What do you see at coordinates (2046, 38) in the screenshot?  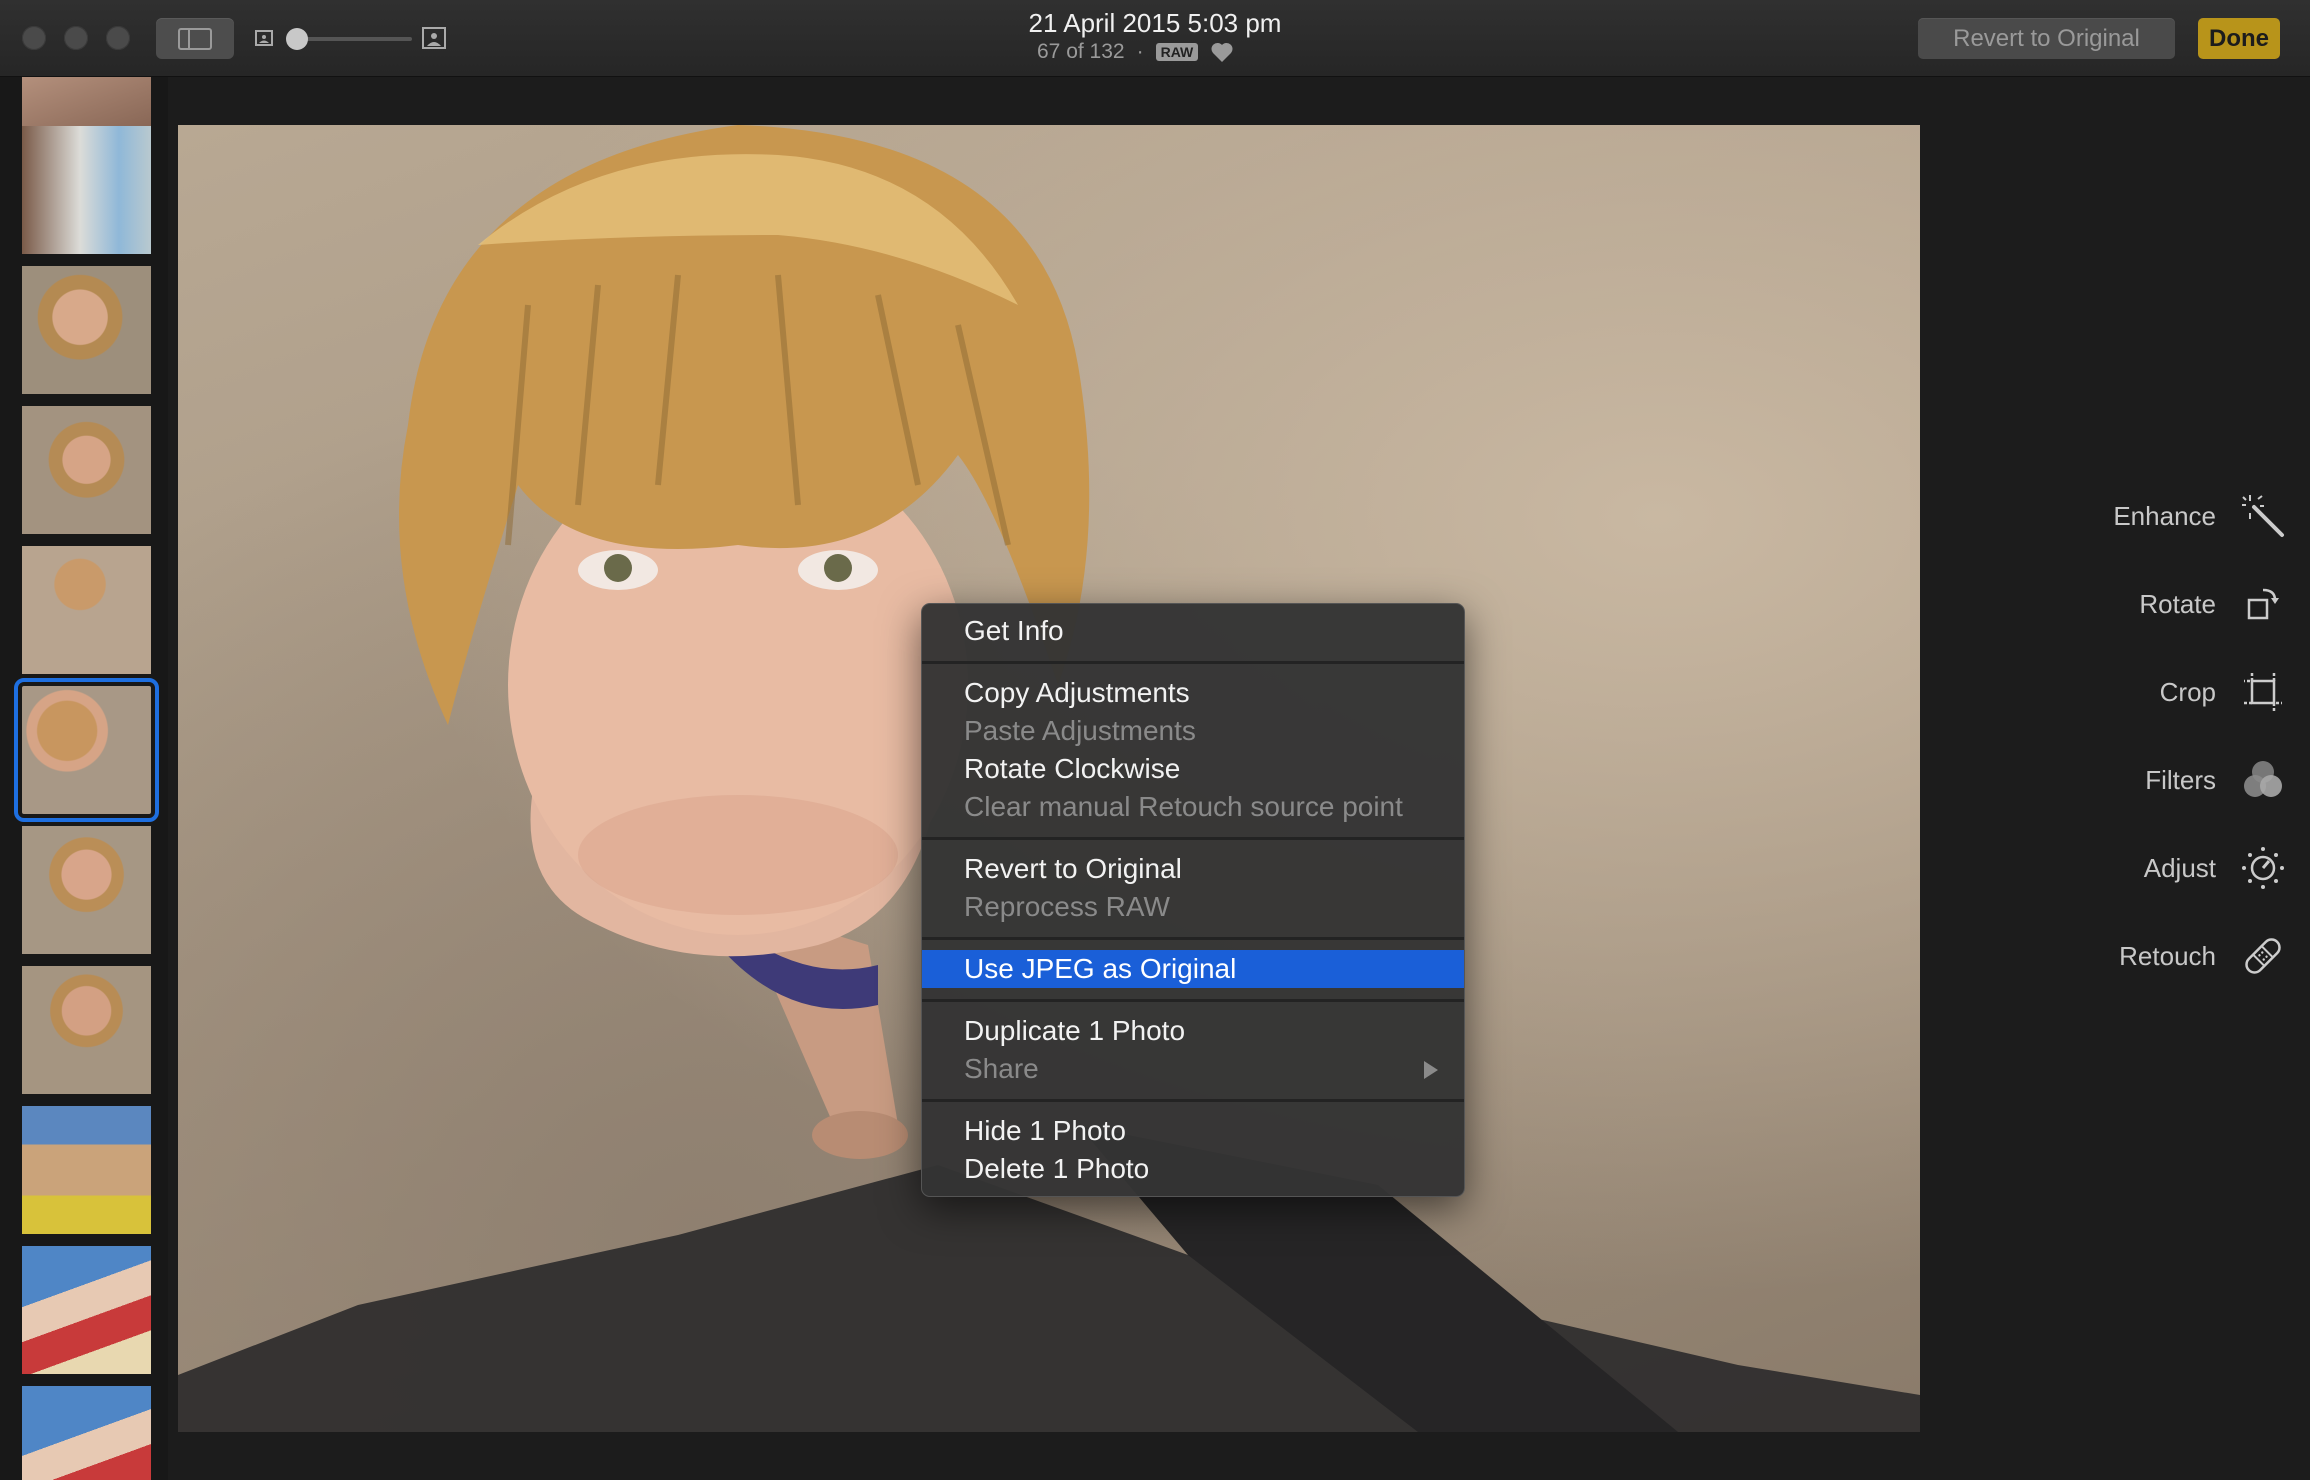 I see `revert-to-original-button: Revert to Original` at bounding box center [2046, 38].